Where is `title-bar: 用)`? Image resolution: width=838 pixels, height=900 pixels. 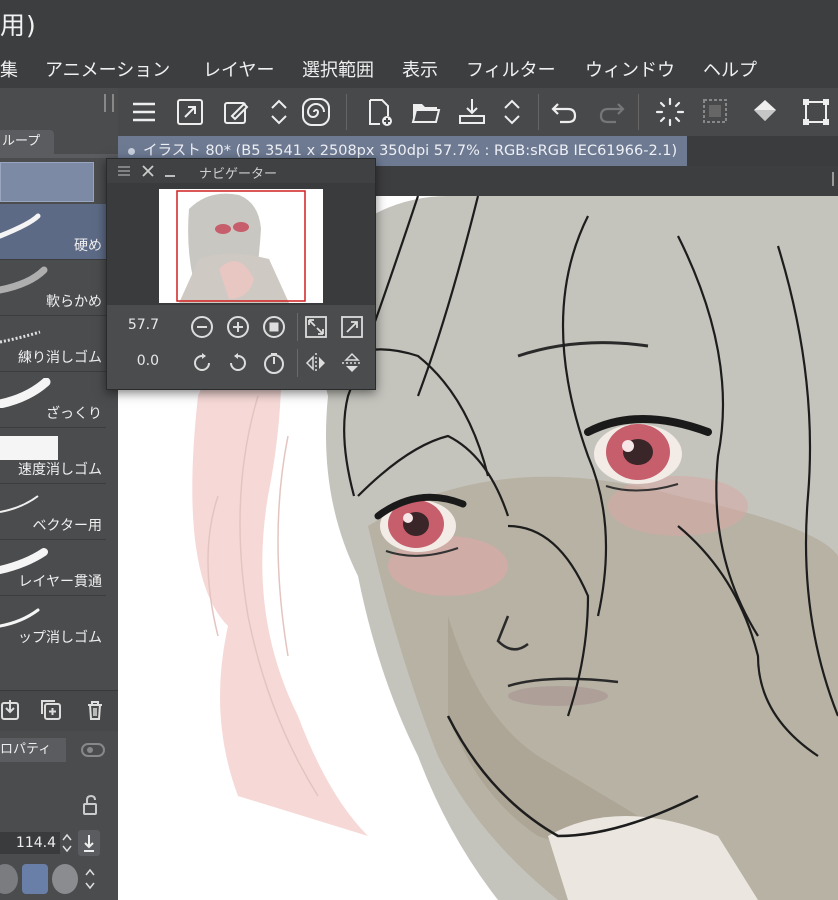
title-bar: 用) is located at coordinates (419, 24).